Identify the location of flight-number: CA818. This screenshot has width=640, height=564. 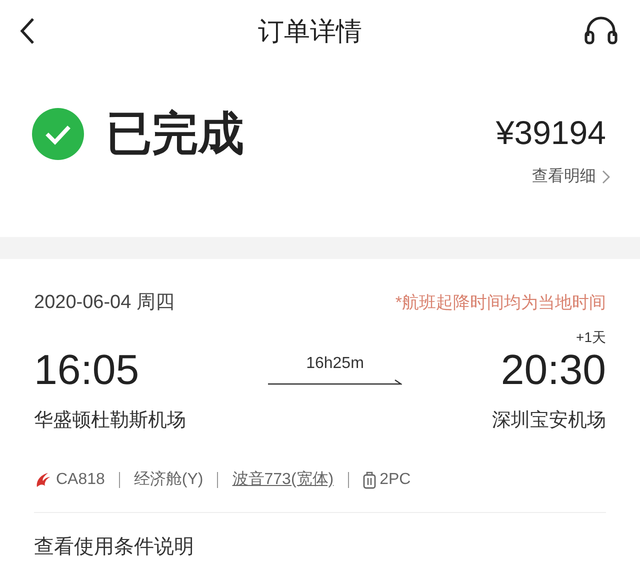
(69, 479).